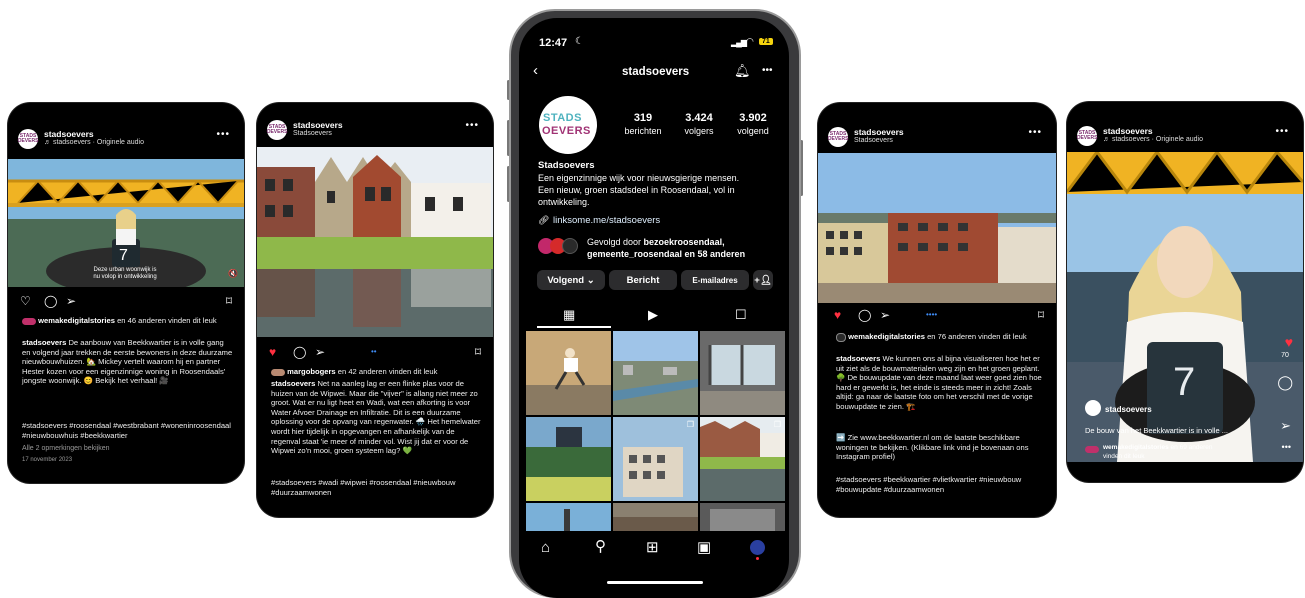 The width and height of the screenshot is (1305, 598). I want to click on followed-by-line: Gevolgd door bezoekroosendaal,, so click(656, 242).